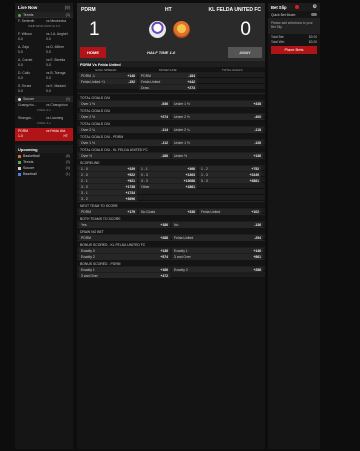 This screenshot has width=360, height=451. Describe the element at coordinates (181, 29) in the screenshot. I see `away-crest-icon` at that location.